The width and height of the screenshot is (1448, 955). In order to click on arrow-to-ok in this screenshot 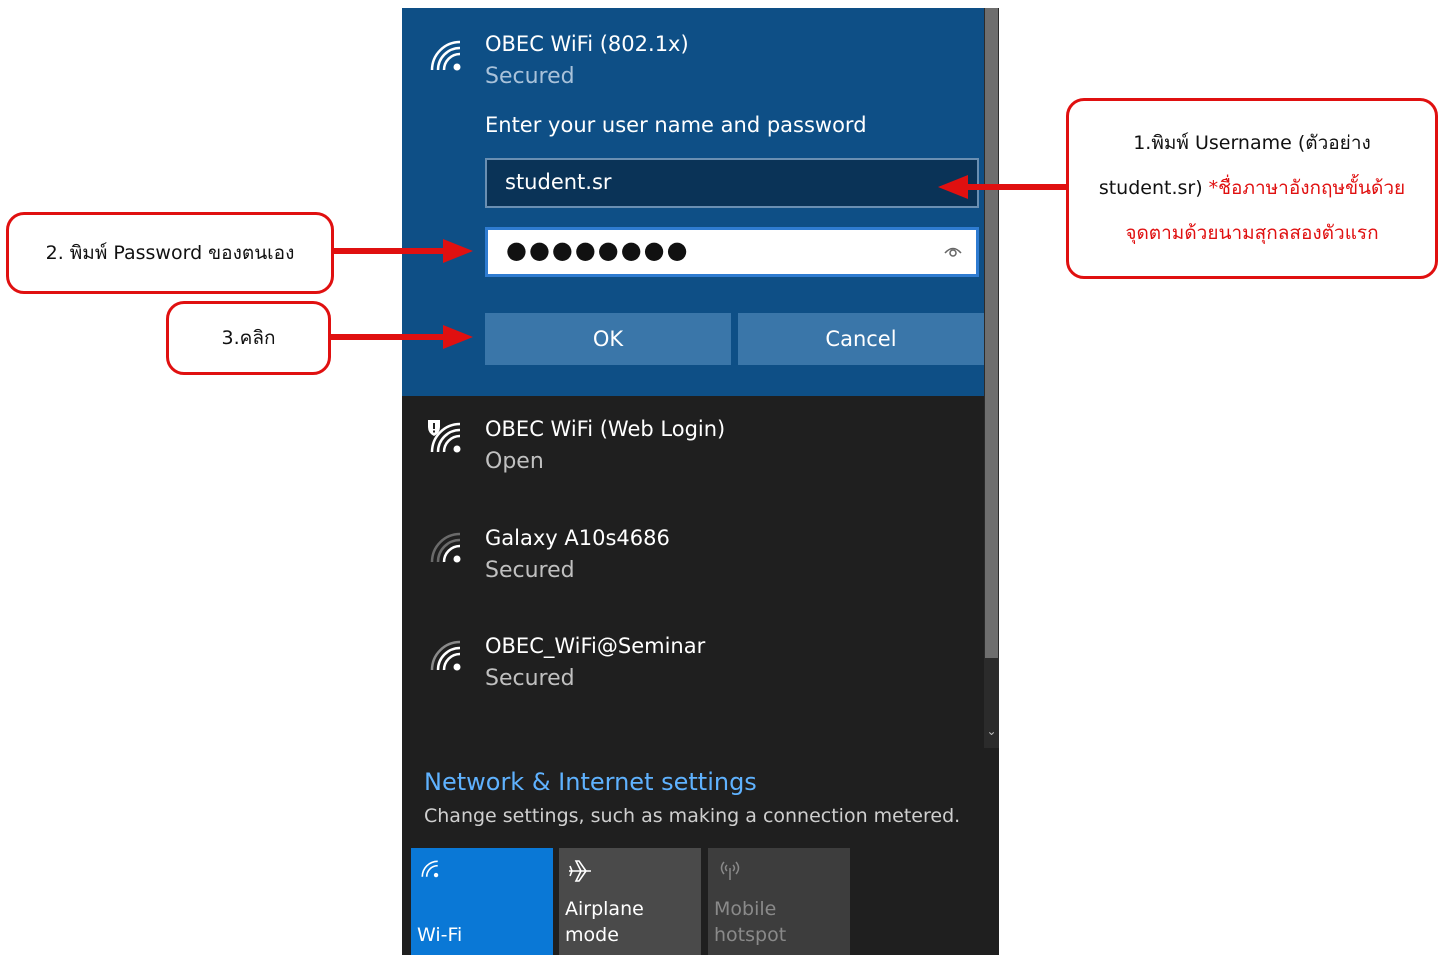, I will do `click(402, 337)`.